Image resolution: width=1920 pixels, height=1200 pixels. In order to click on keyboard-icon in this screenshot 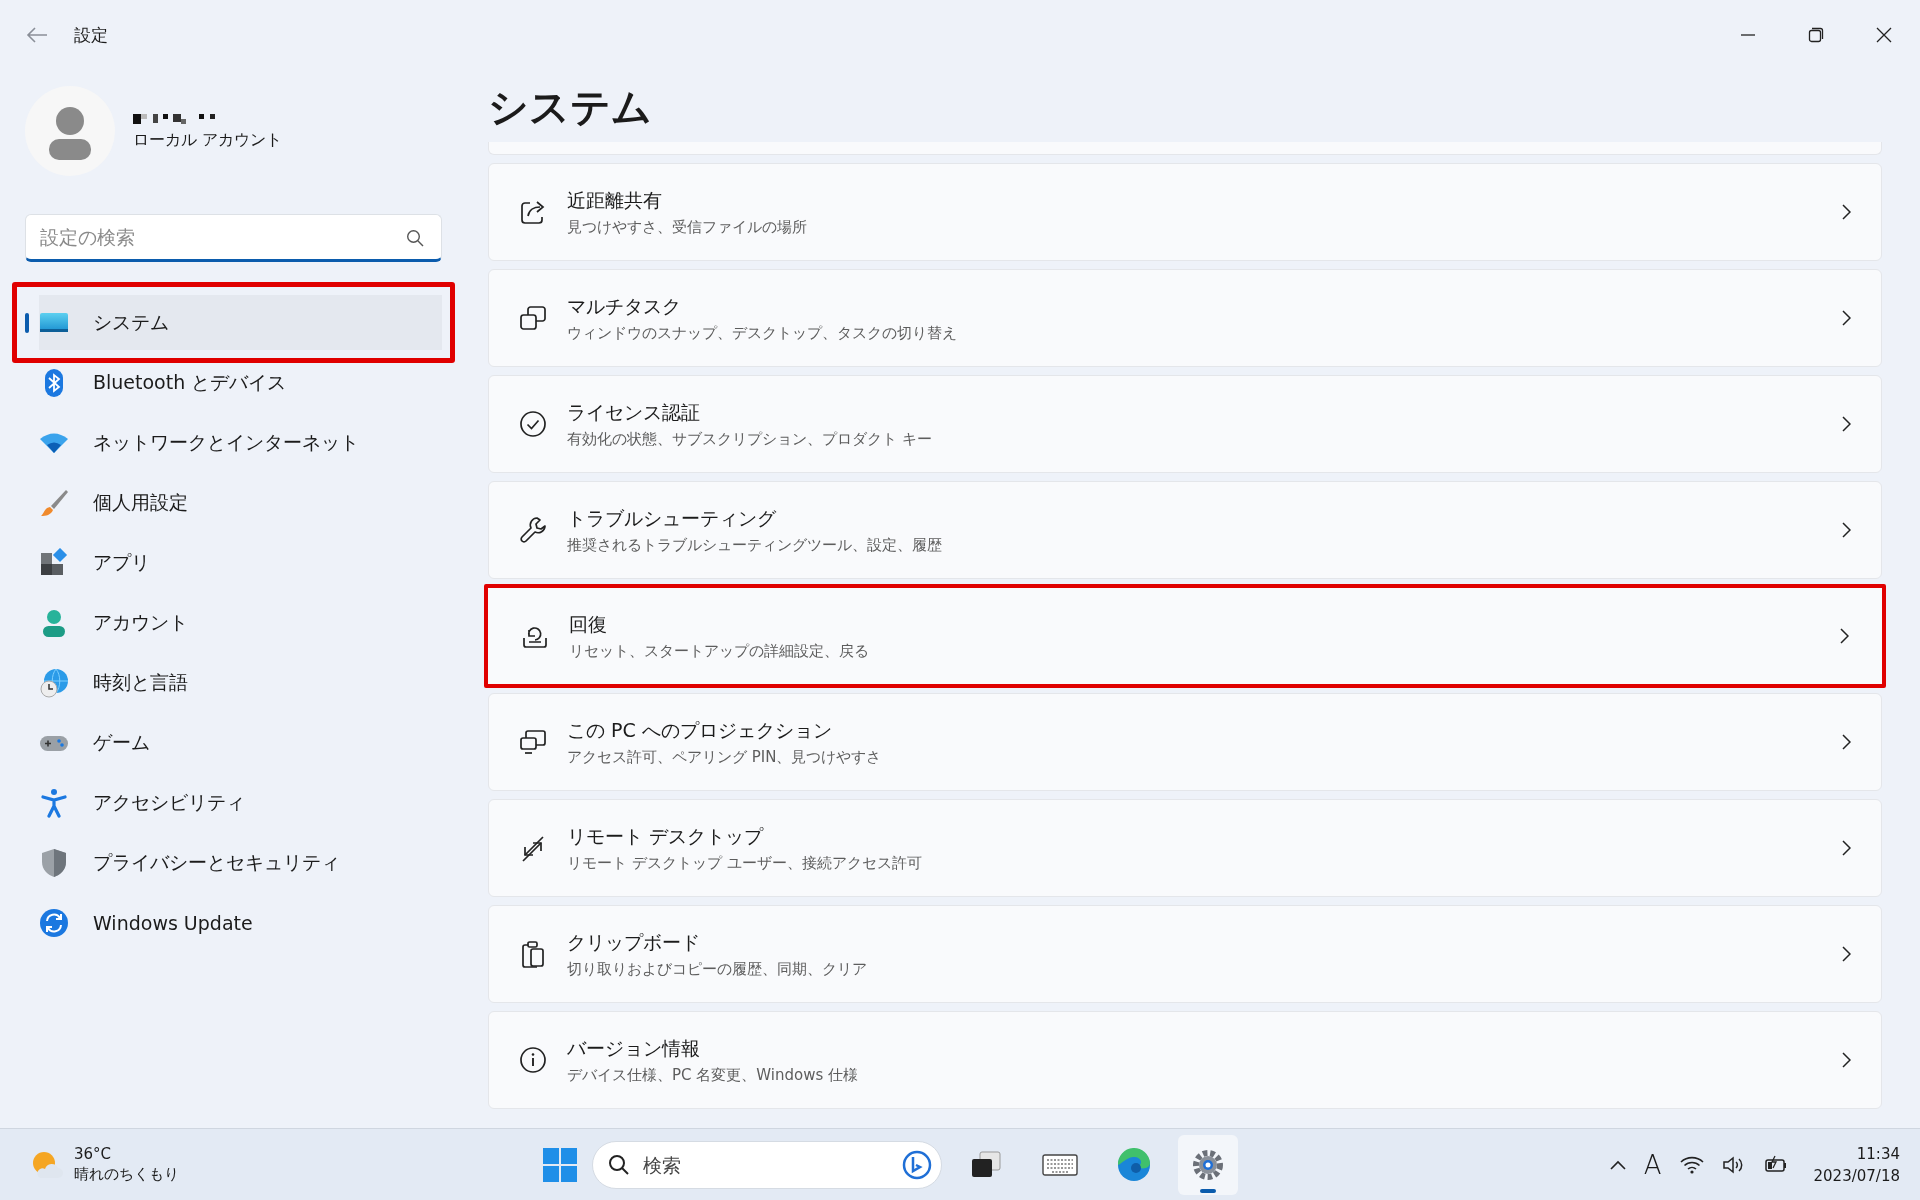, I will do `click(1059, 1164)`.